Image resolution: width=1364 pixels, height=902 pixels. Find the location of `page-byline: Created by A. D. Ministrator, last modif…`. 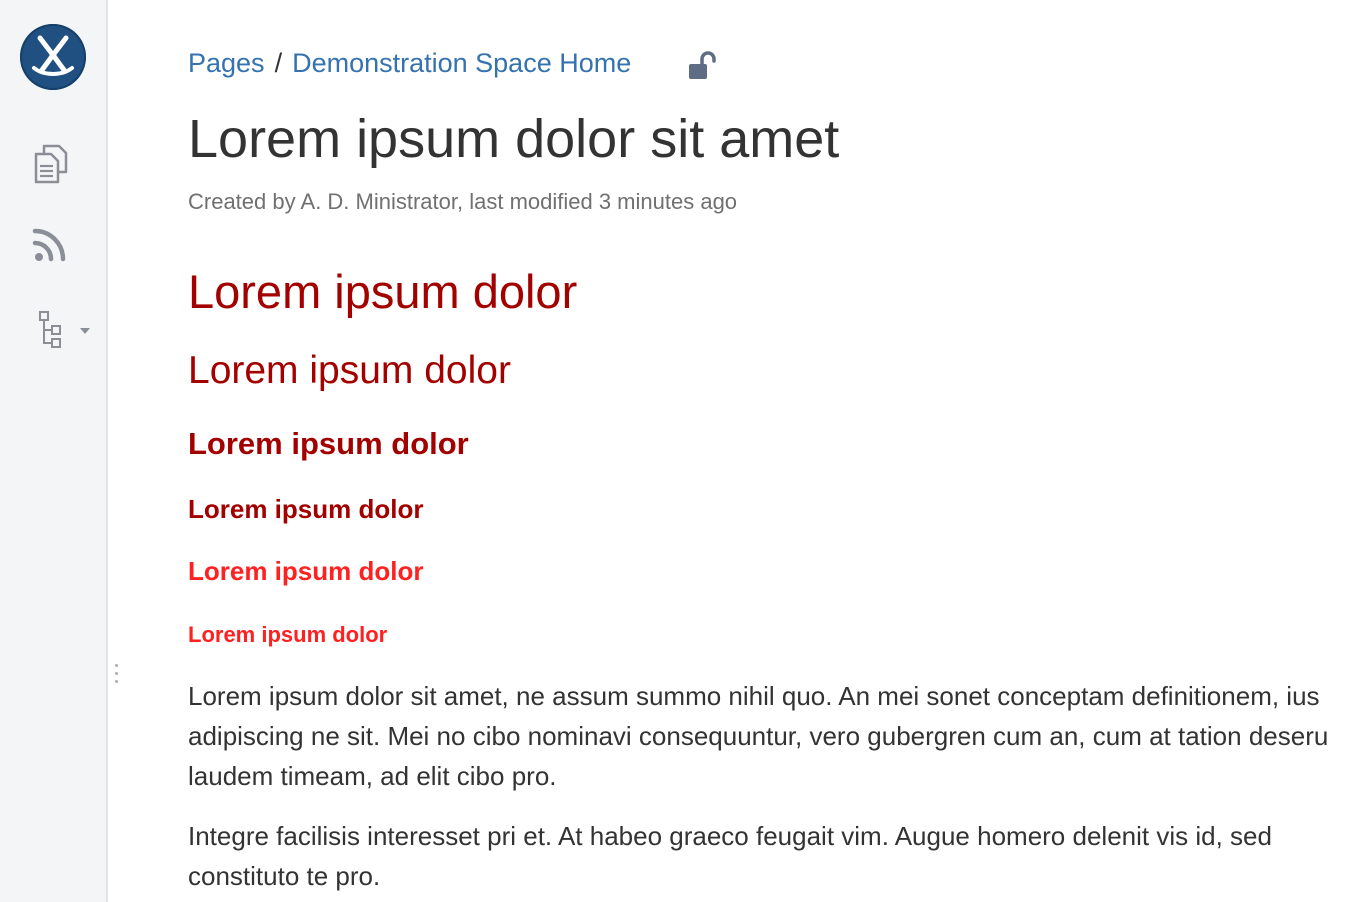

page-byline: Created by A. D. Ministrator, last modif… is located at coordinates (463, 201).